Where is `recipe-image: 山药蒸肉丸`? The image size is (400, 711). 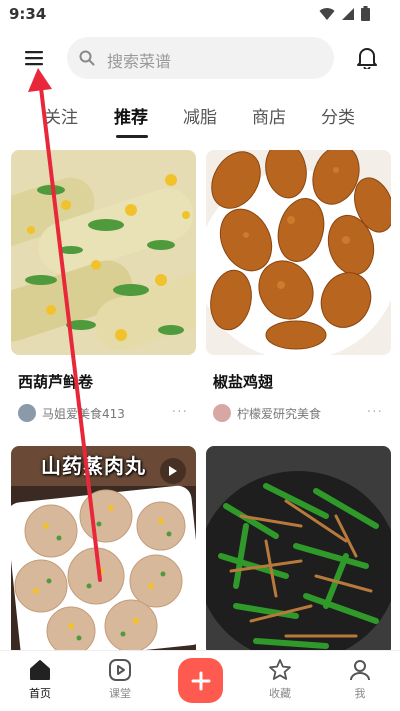
recipe-image: 山药蒸肉丸 is located at coordinates (103, 548).